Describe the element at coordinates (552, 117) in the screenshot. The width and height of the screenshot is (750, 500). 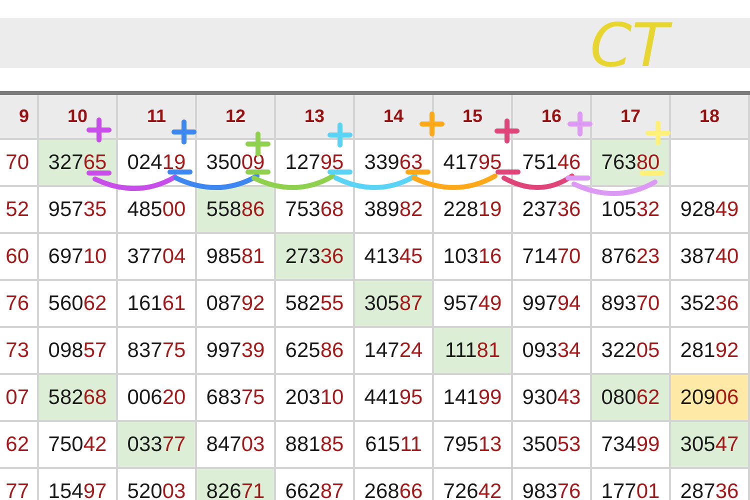
I see `column-header: 16` at that location.